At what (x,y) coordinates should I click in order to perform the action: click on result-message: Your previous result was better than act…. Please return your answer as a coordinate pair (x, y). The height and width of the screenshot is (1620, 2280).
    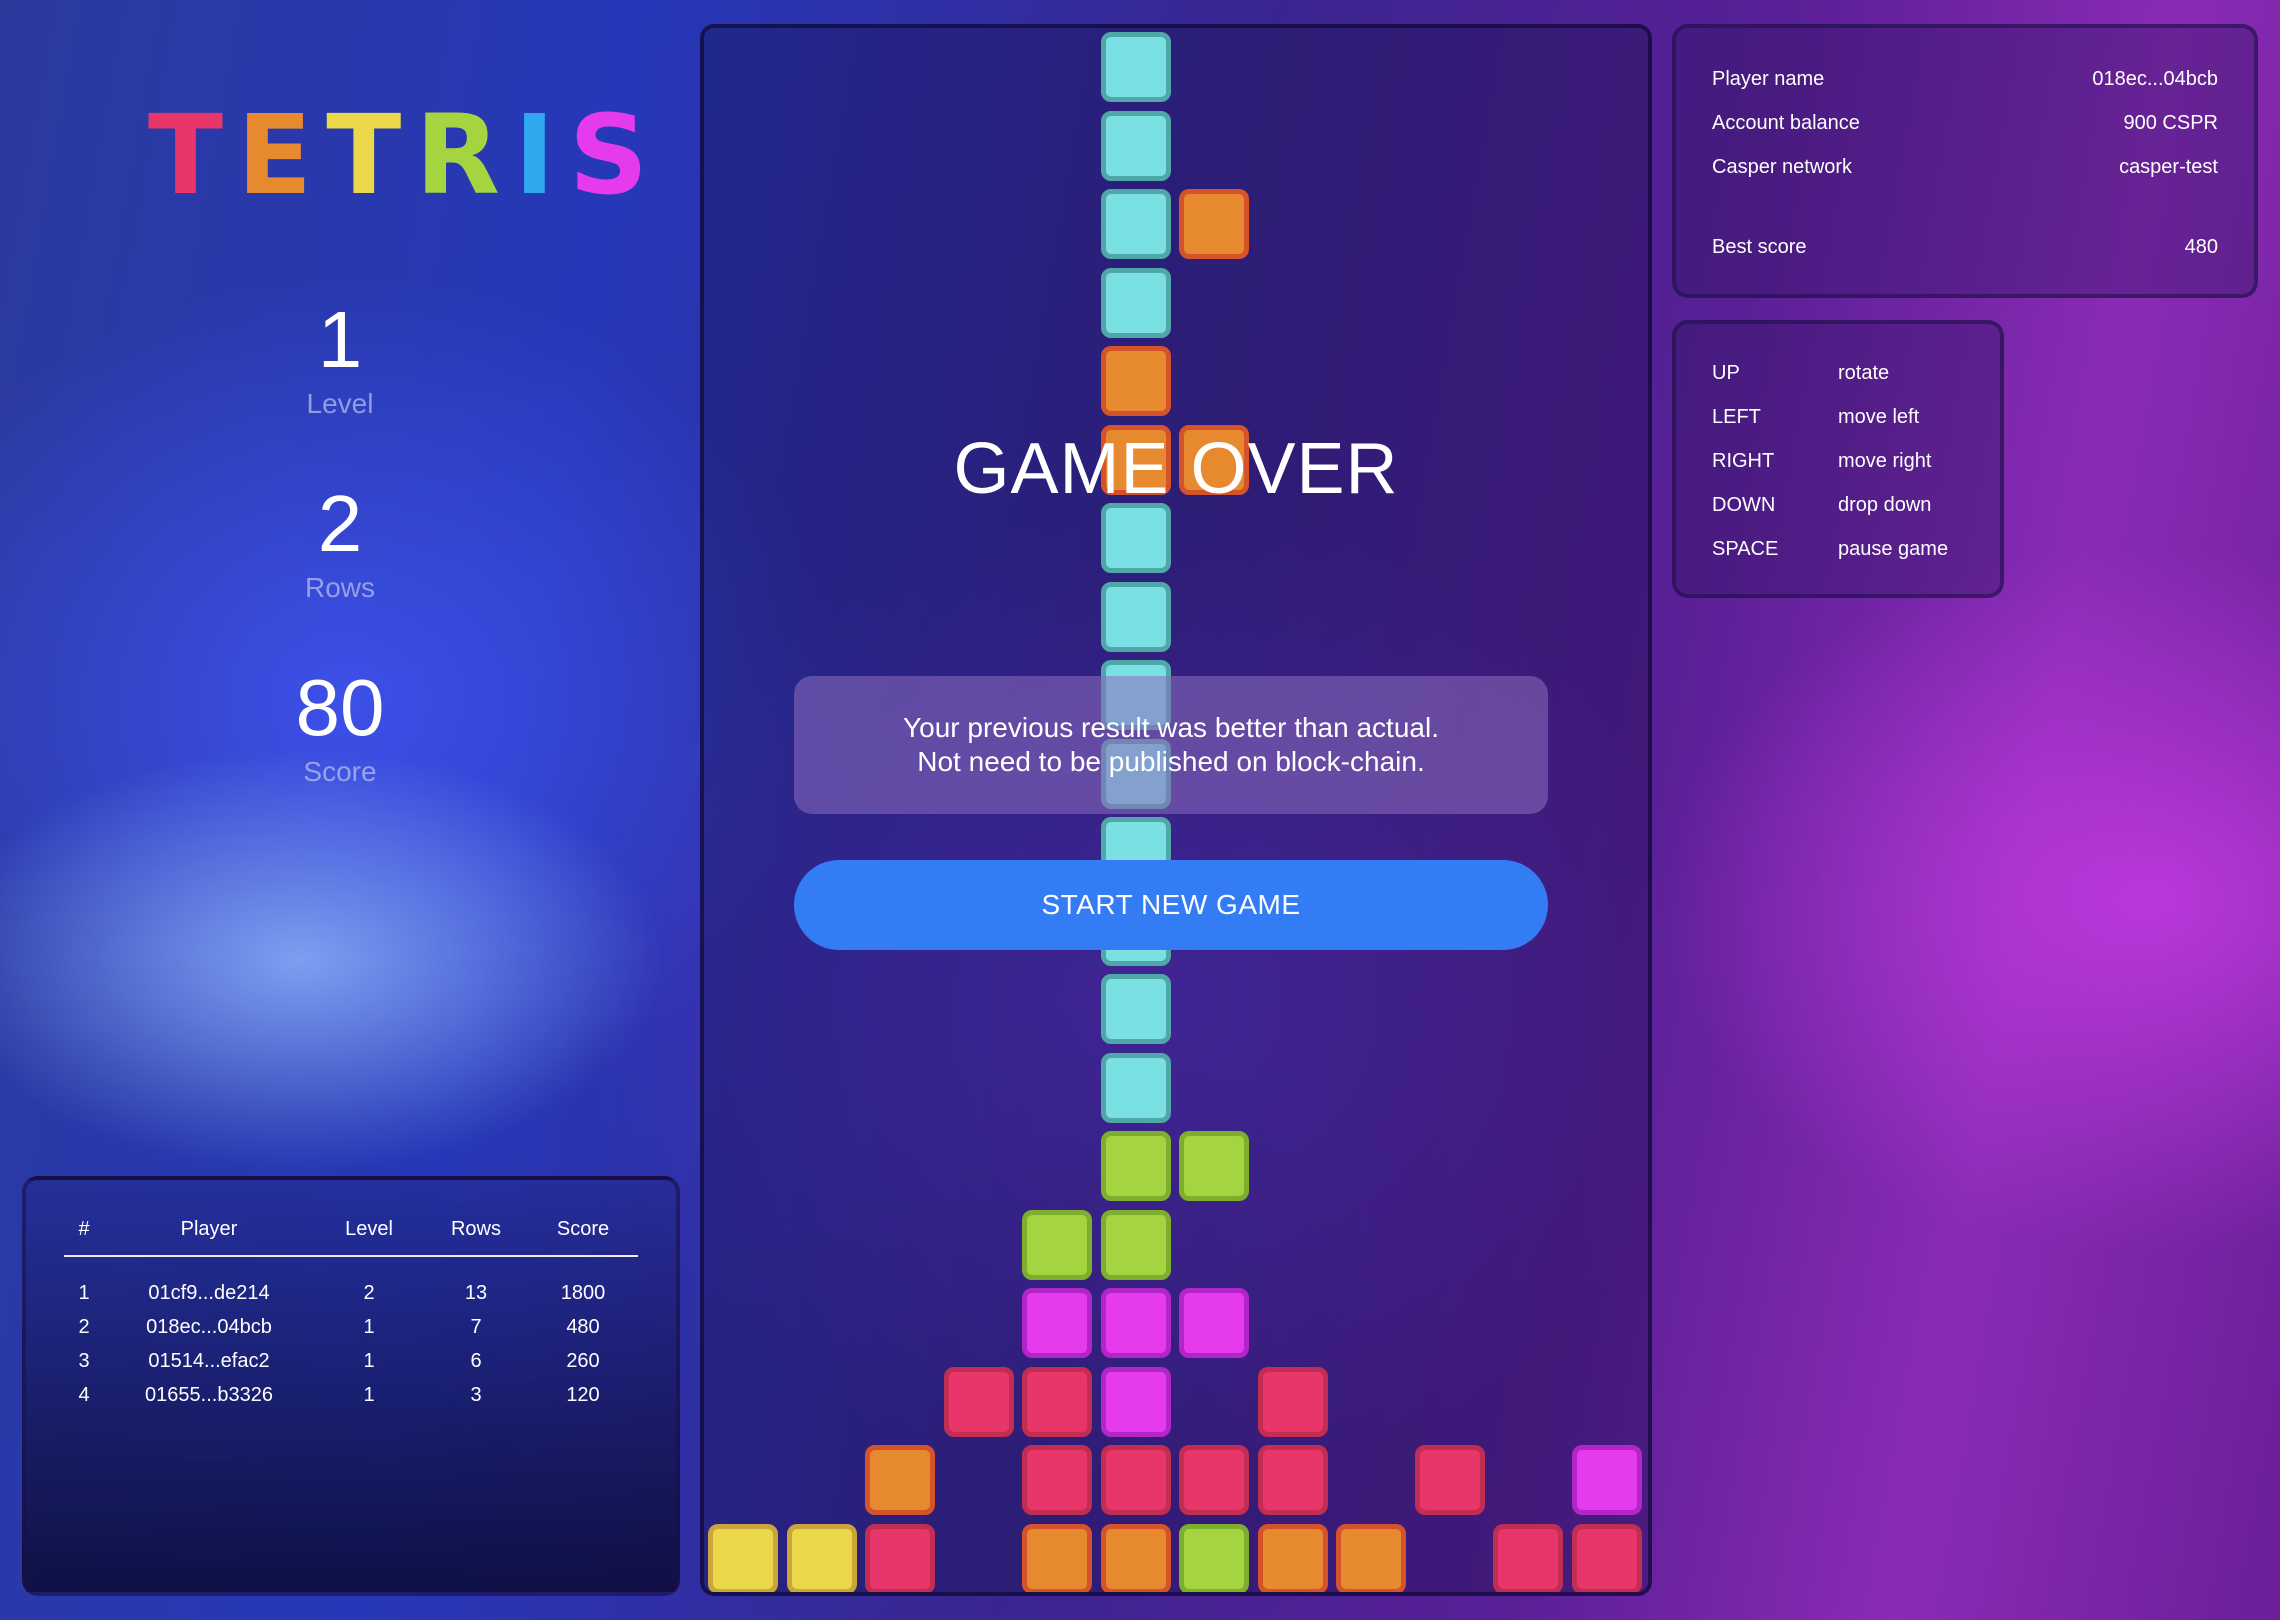
    Looking at the image, I should click on (1171, 745).